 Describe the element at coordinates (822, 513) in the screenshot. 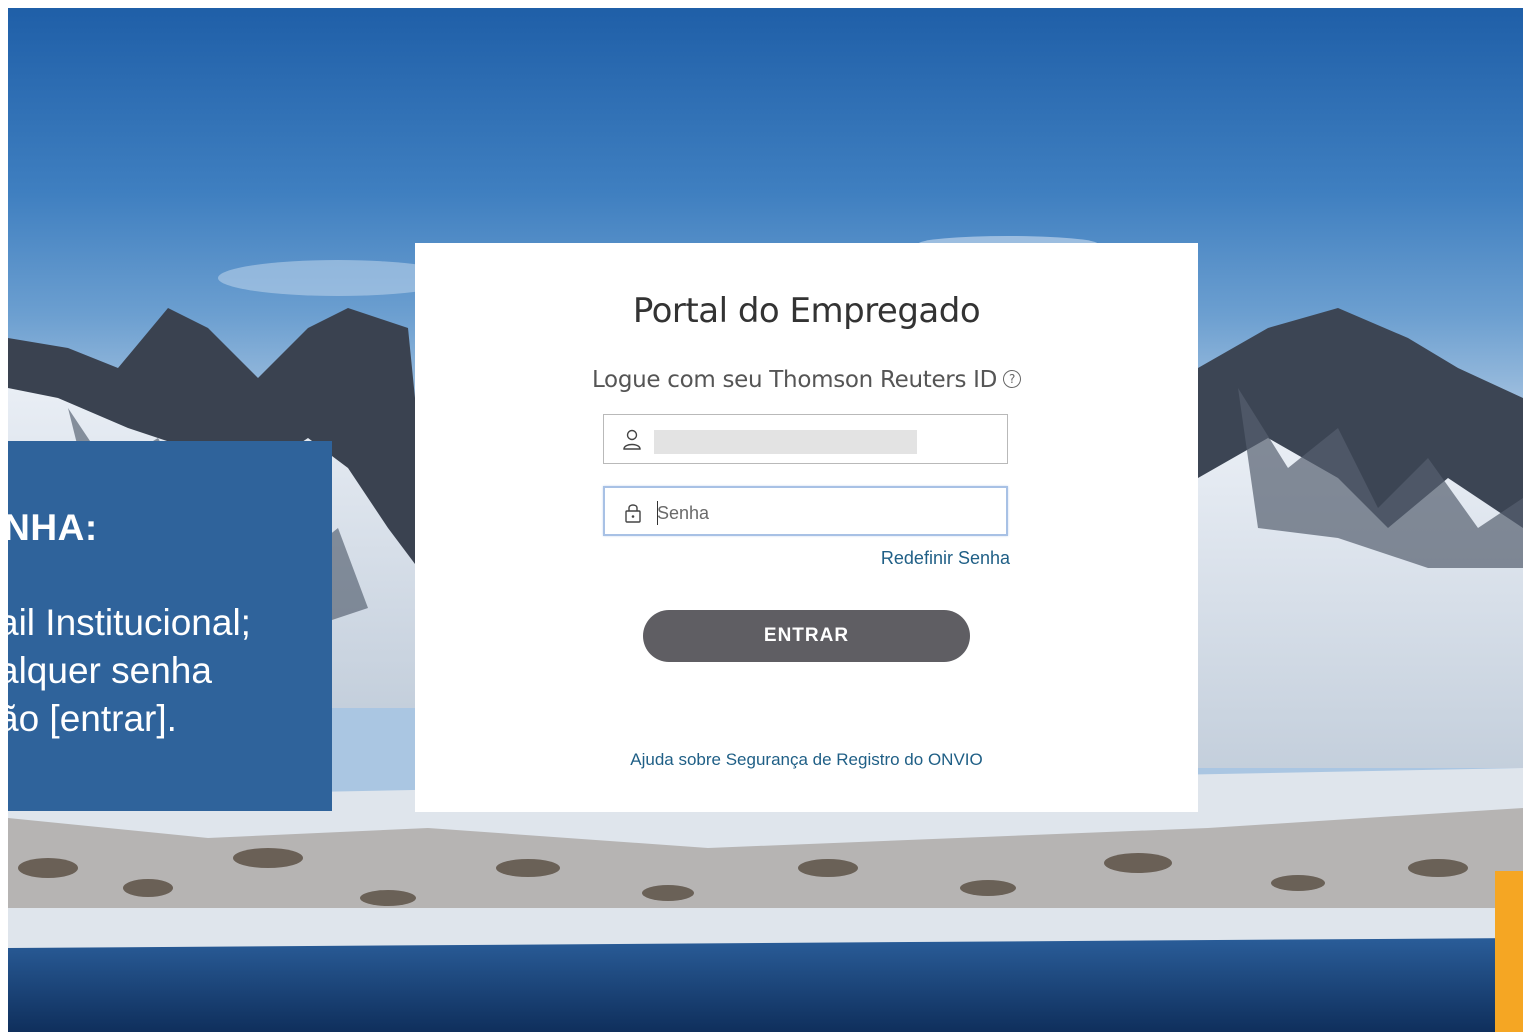

I see `password-input` at that location.